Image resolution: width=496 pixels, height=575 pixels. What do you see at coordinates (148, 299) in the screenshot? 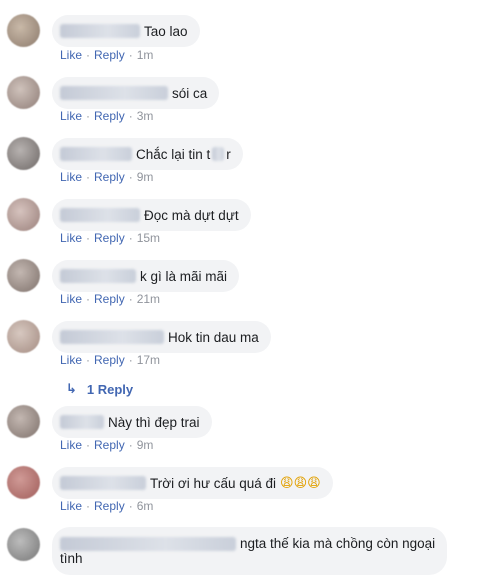
I see `comment-timestamp: 21m` at bounding box center [148, 299].